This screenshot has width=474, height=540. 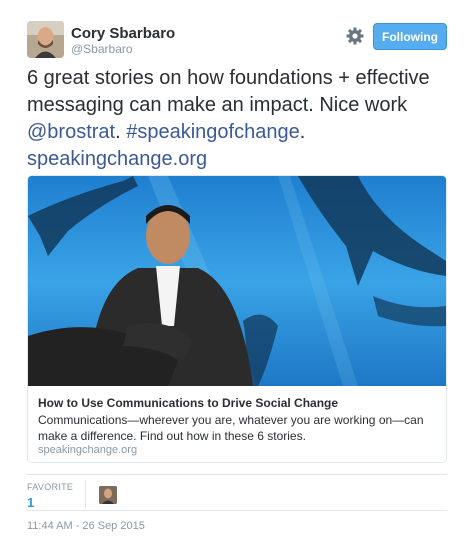 What do you see at coordinates (410, 36) in the screenshot?
I see `following-button: Following` at bounding box center [410, 36].